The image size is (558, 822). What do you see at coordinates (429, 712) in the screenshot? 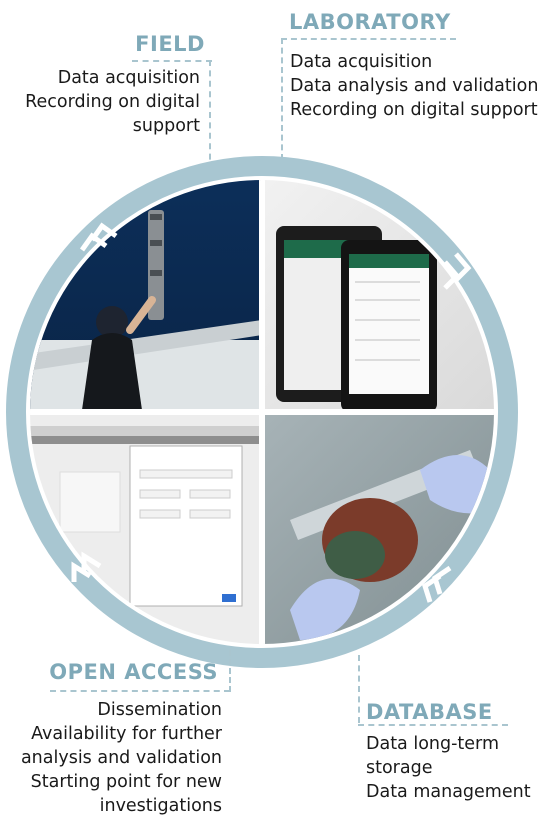
I see `database-title: DATABASE` at bounding box center [429, 712].